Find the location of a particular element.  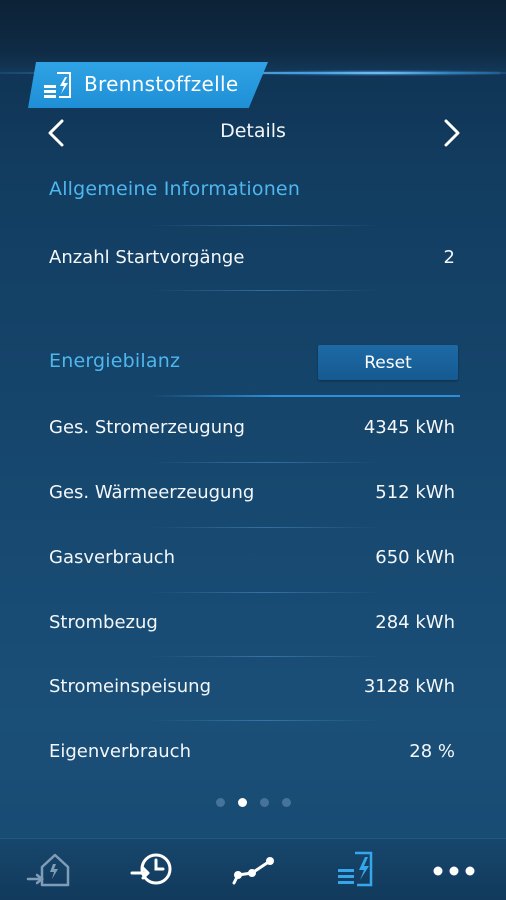

chevron-right-icon is located at coordinates (452, 133).